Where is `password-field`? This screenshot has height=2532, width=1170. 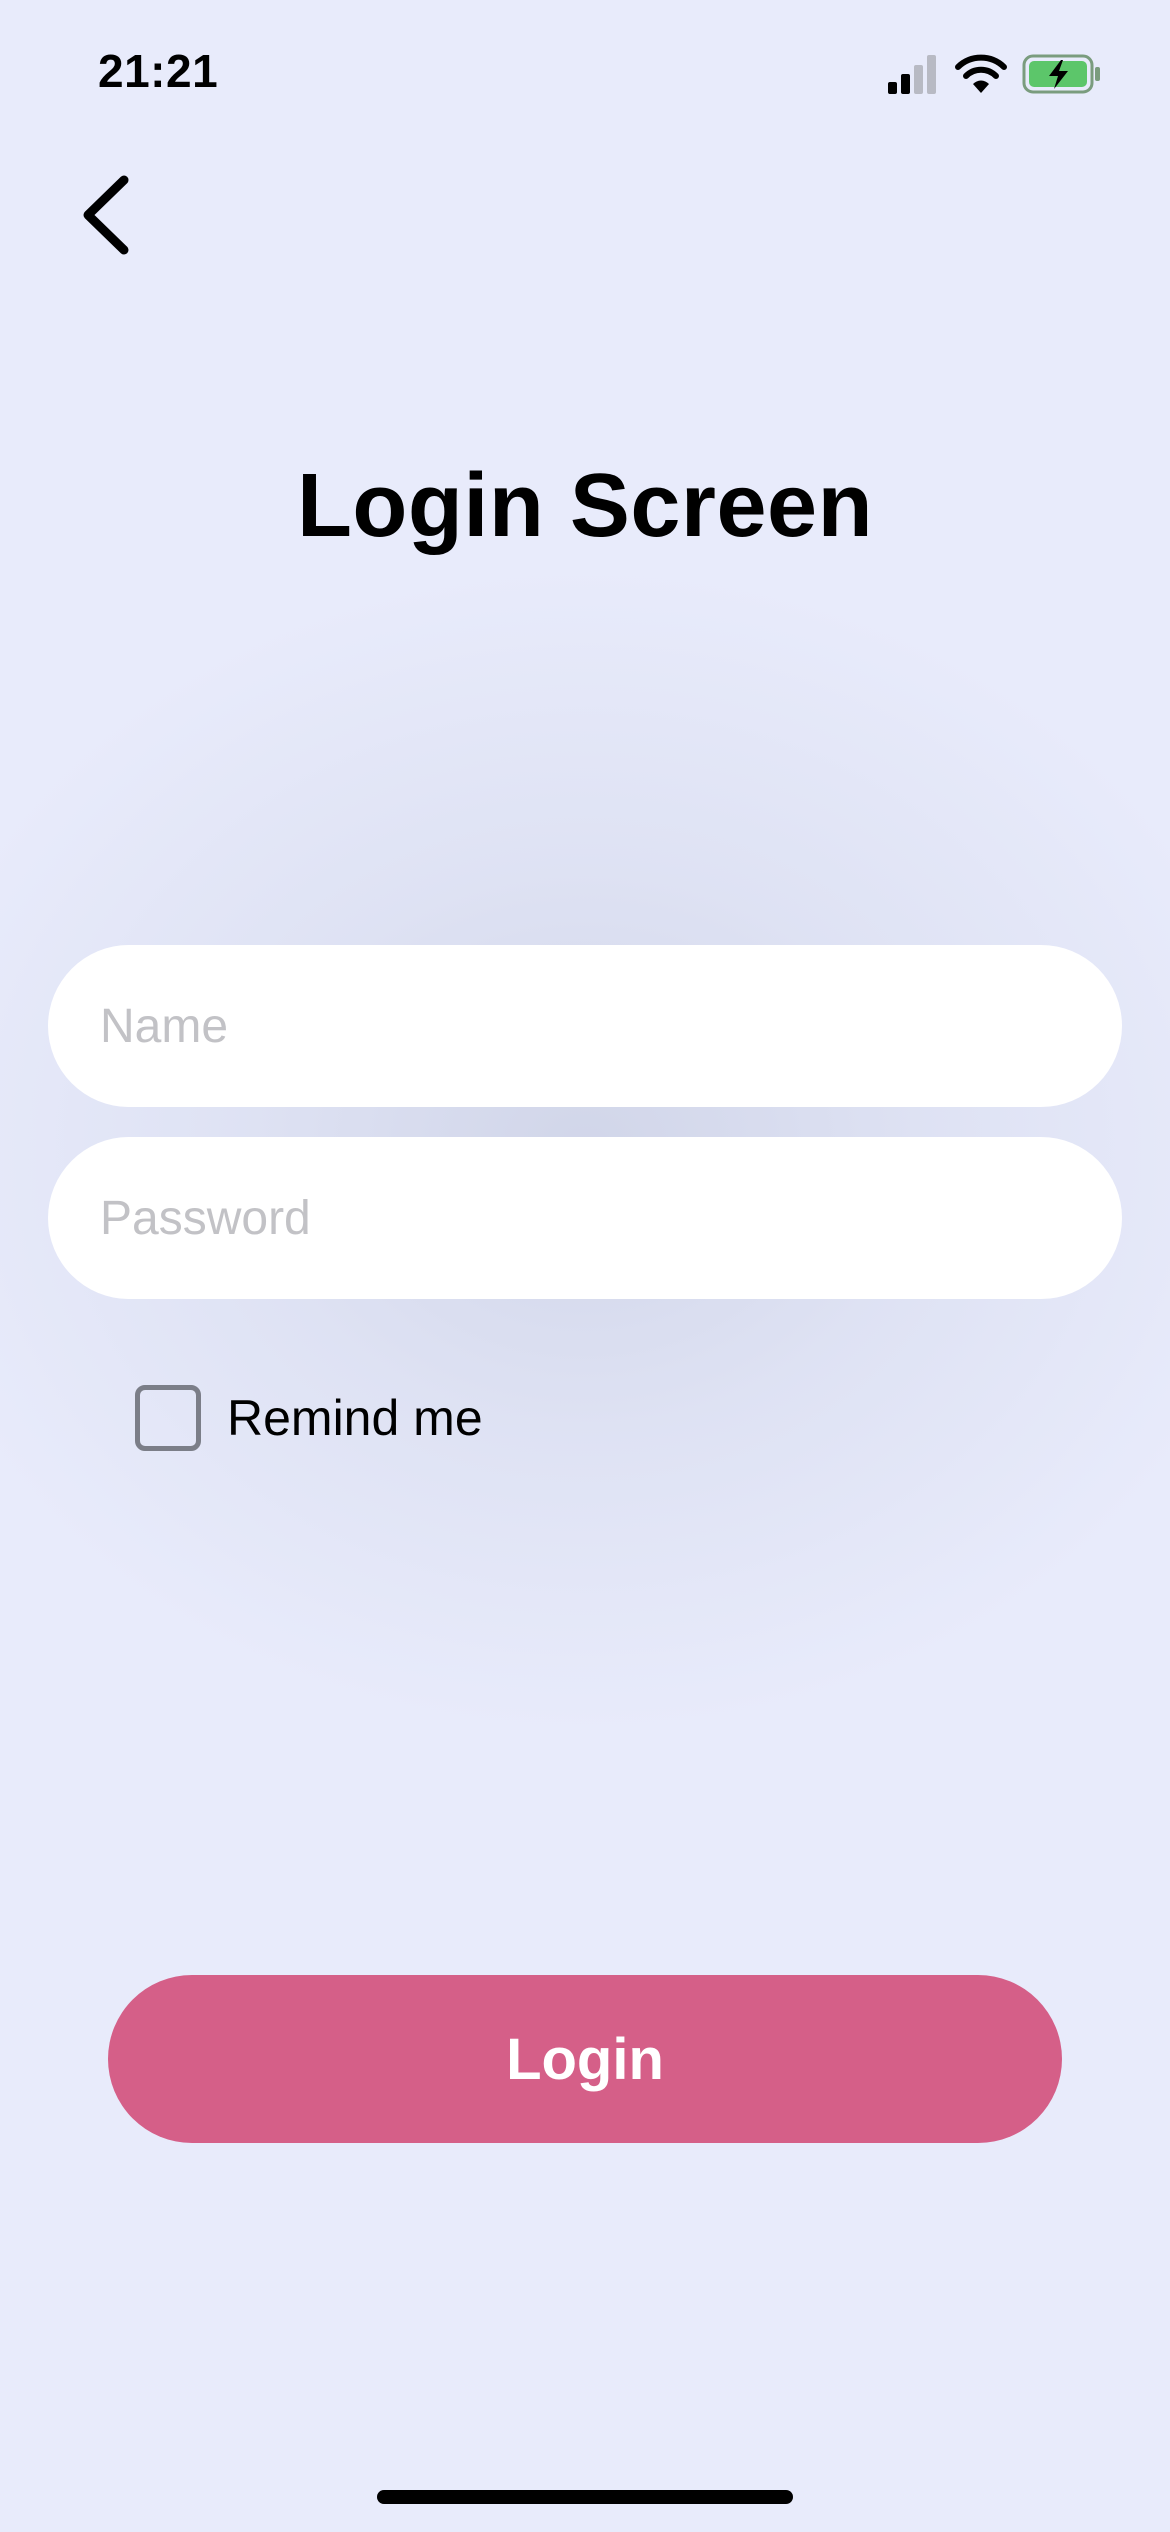 password-field is located at coordinates (585, 1218).